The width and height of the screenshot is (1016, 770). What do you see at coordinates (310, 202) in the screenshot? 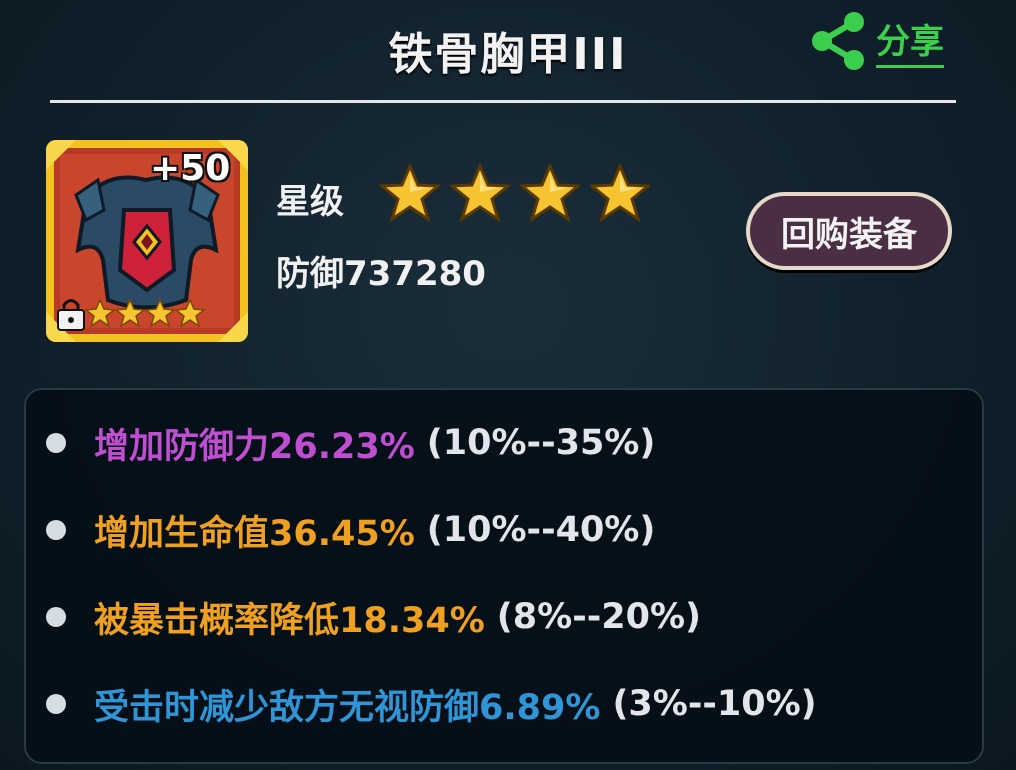
I see `star-level-label: 星级` at bounding box center [310, 202].